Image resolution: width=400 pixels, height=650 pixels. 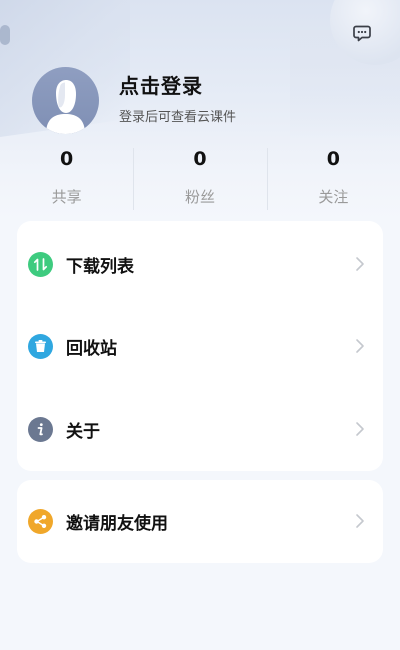 I want to click on decor-dot, so click(x=5, y=35).